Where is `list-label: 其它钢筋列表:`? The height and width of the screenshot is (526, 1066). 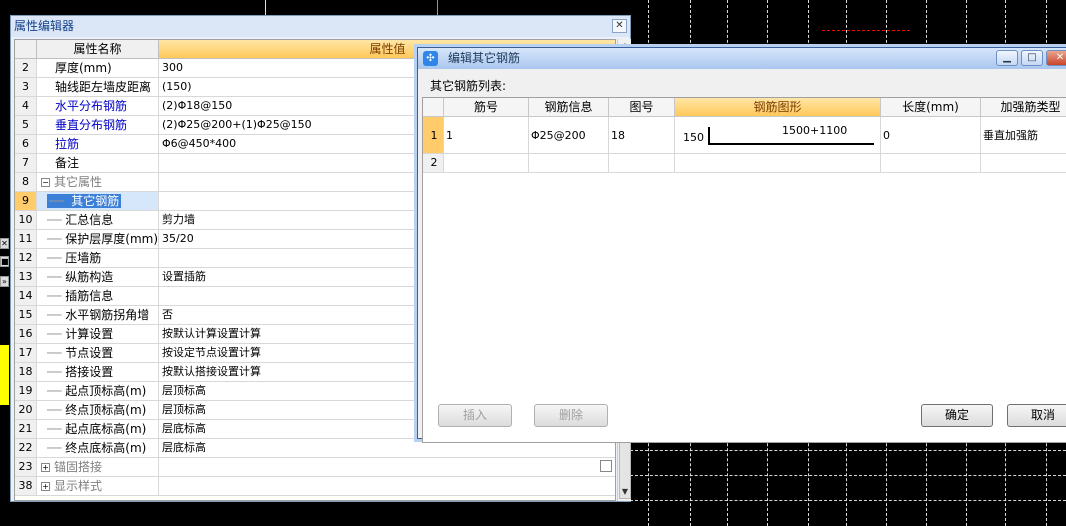 list-label: 其它钢筋列表: is located at coordinates (468, 86).